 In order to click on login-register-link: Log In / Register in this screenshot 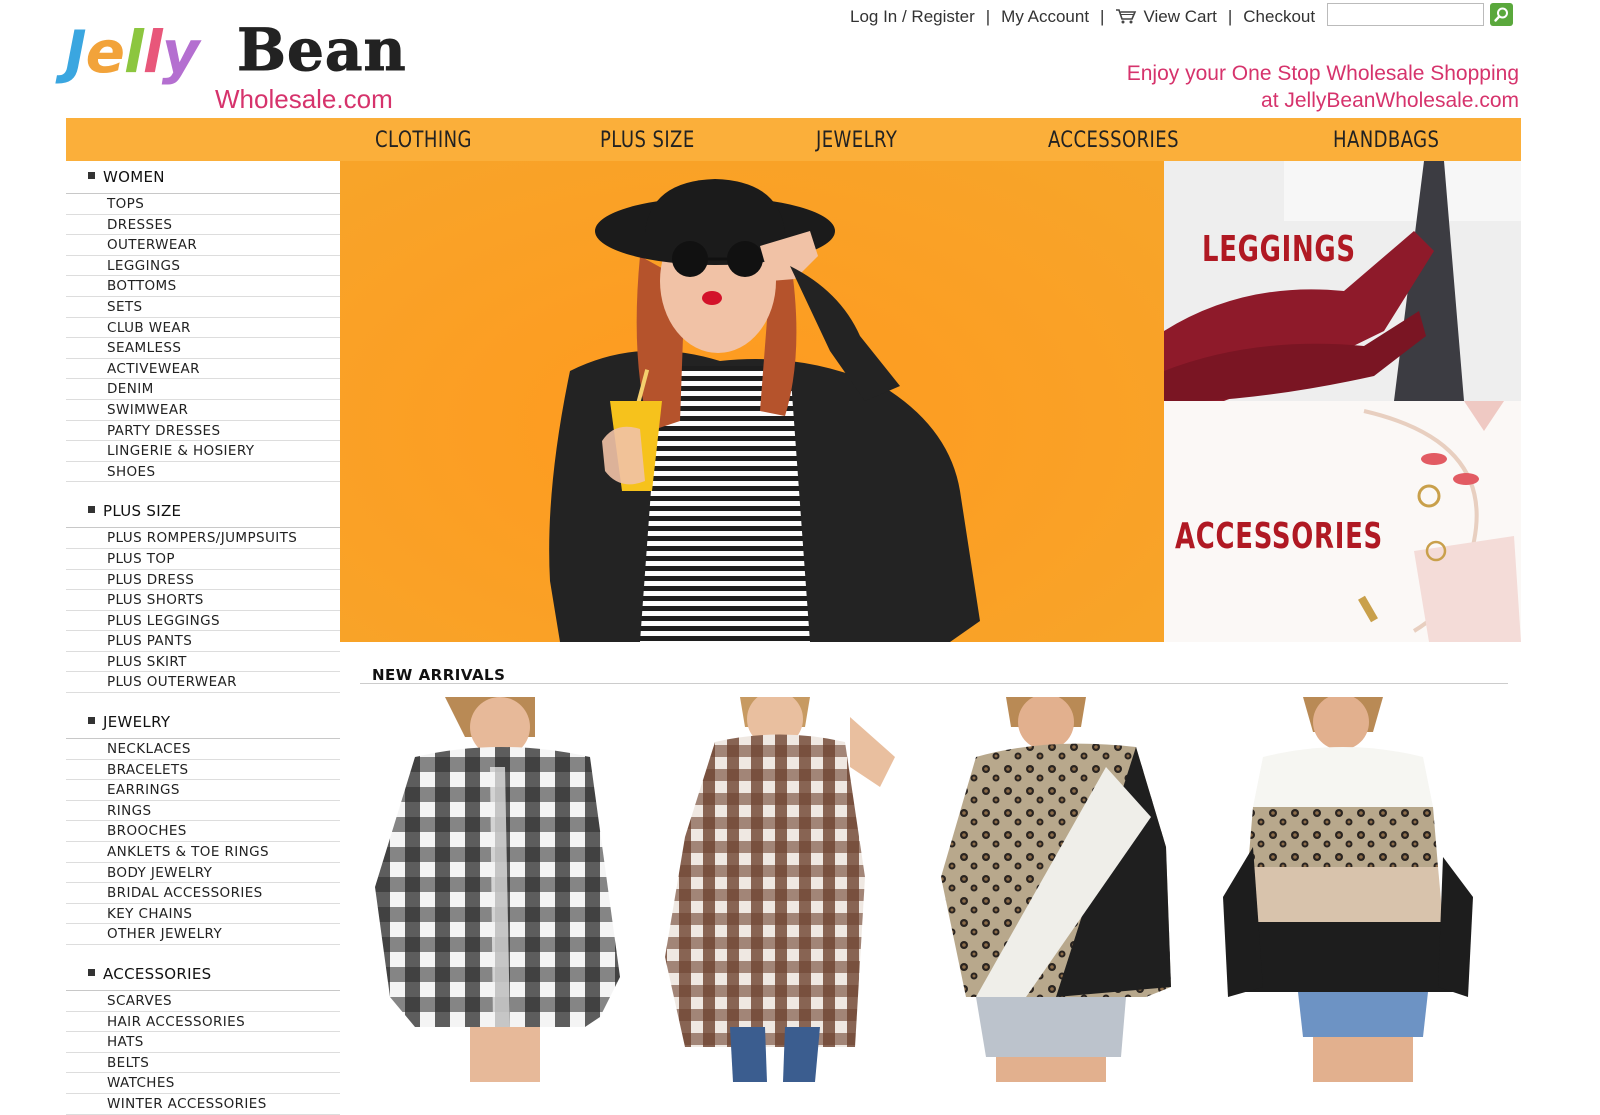, I will do `click(912, 17)`.